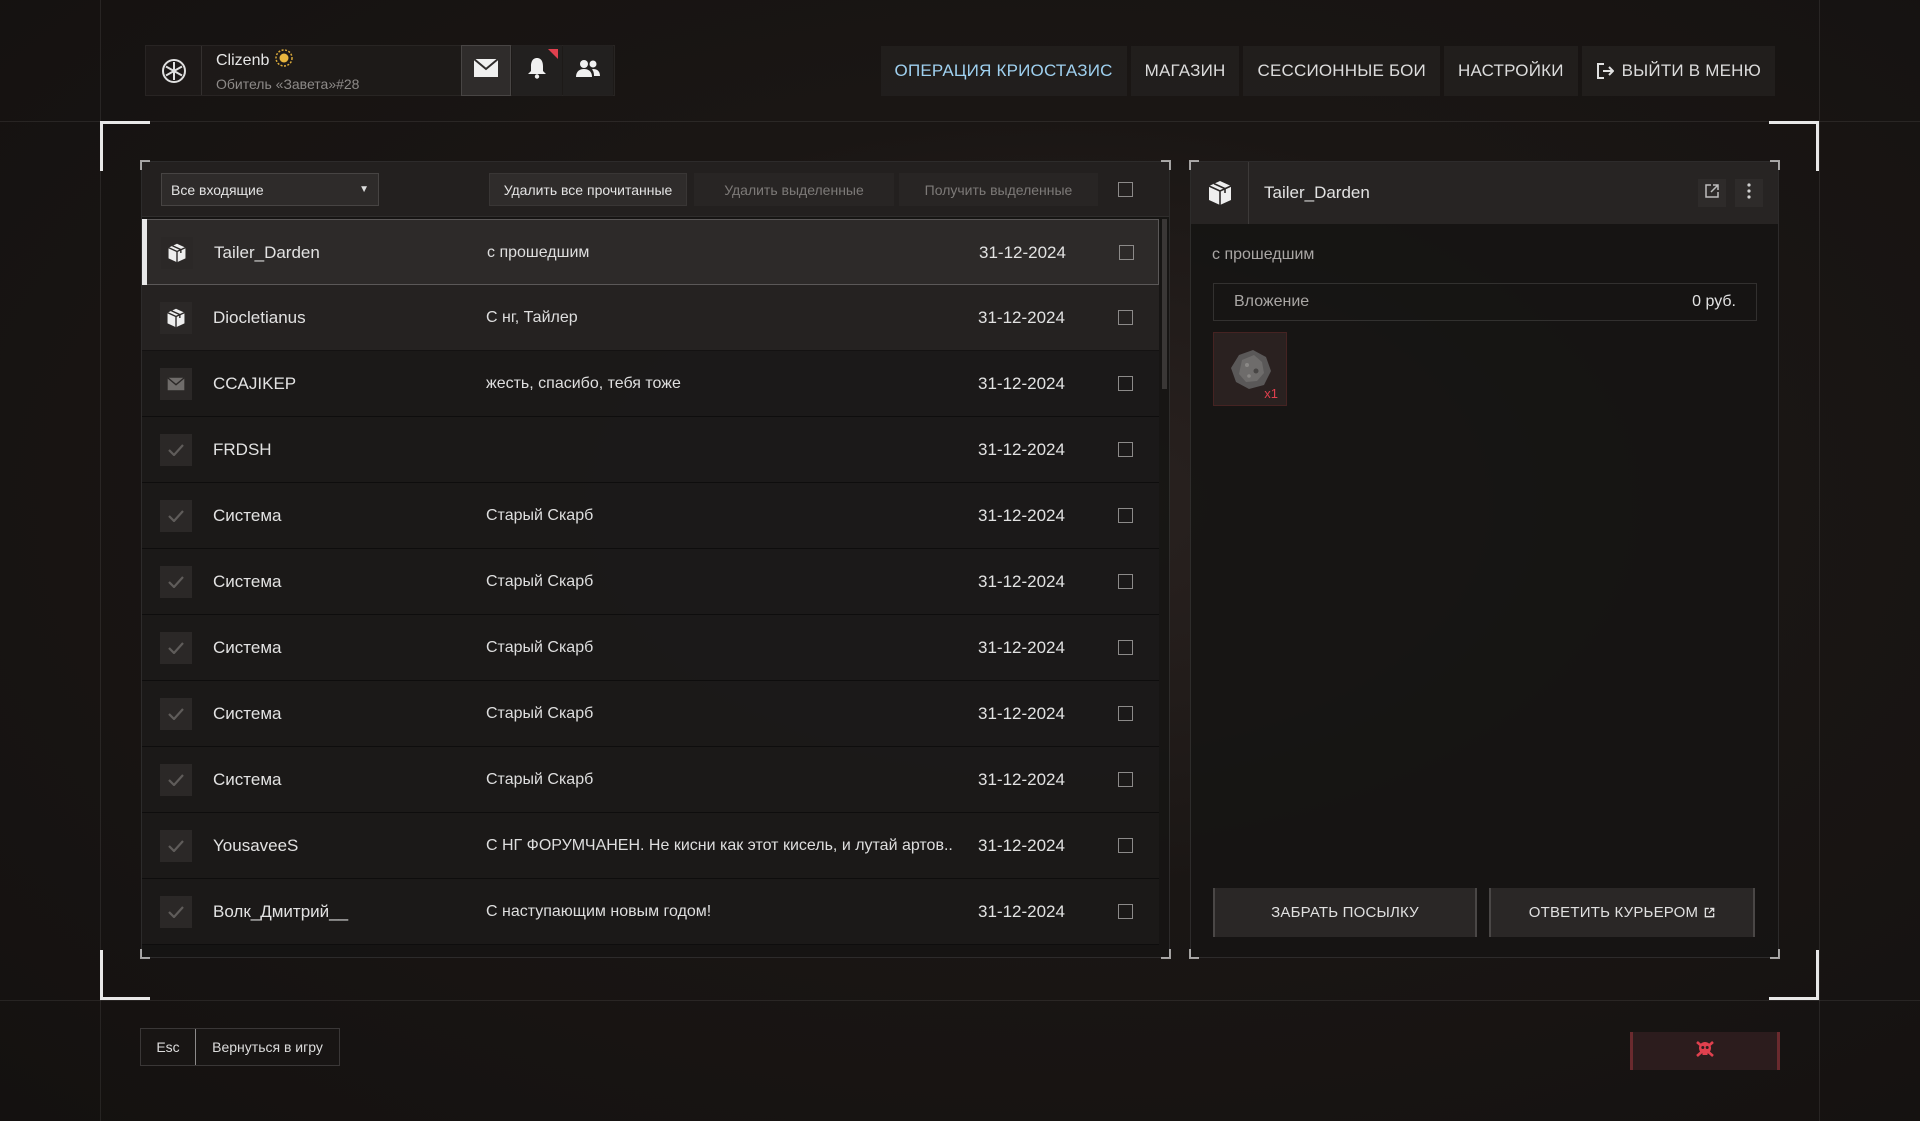 This screenshot has height=1121, width=1920. What do you see at coordinates (1250, 369) in the screenshot?
I see `attachment-item-slot: x1` at bounding box center [1250, 369].